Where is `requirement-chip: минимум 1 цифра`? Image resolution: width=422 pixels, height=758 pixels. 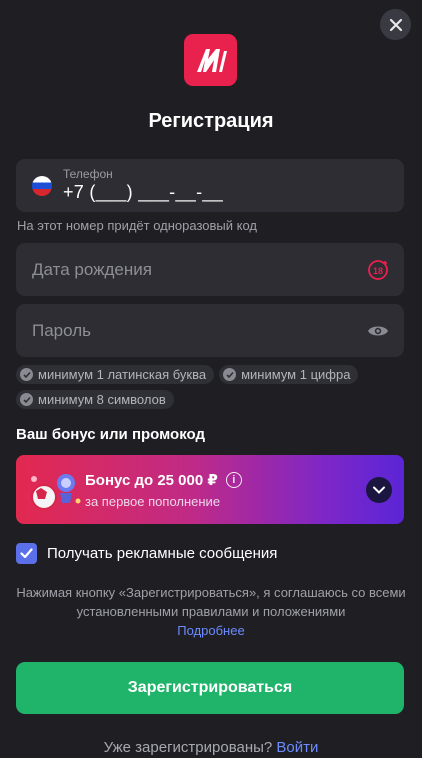 requirement-chip: минимум 1 цифра is located at coordinates (289, 374).